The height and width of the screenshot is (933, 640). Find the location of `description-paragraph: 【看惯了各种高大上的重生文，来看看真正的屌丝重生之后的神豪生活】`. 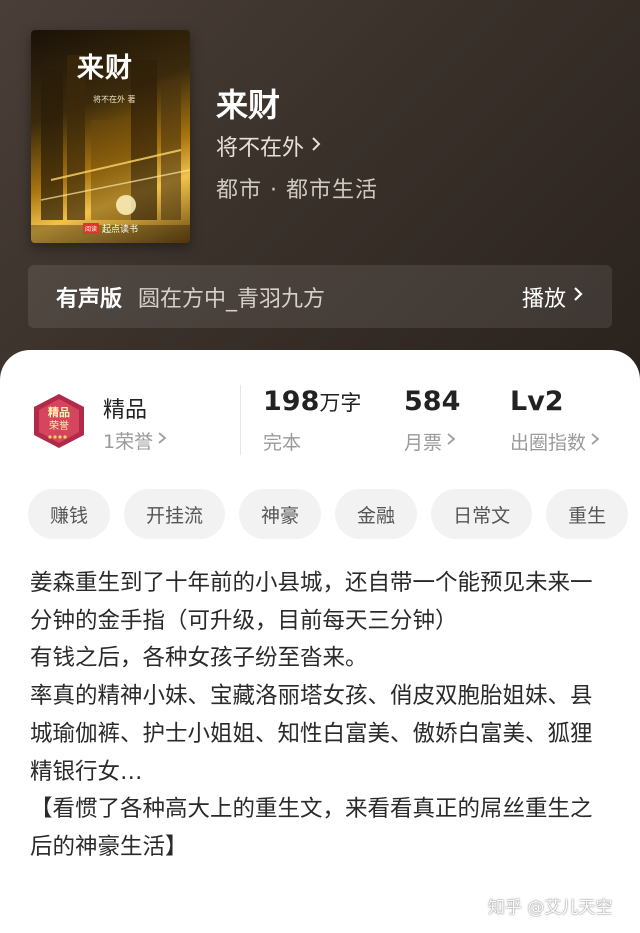

description-paragraph: 【看惯了各种高大上的重生文，来看看真正的屌丝重生之后的神豪生活】 is located at coordinates (311, 828).